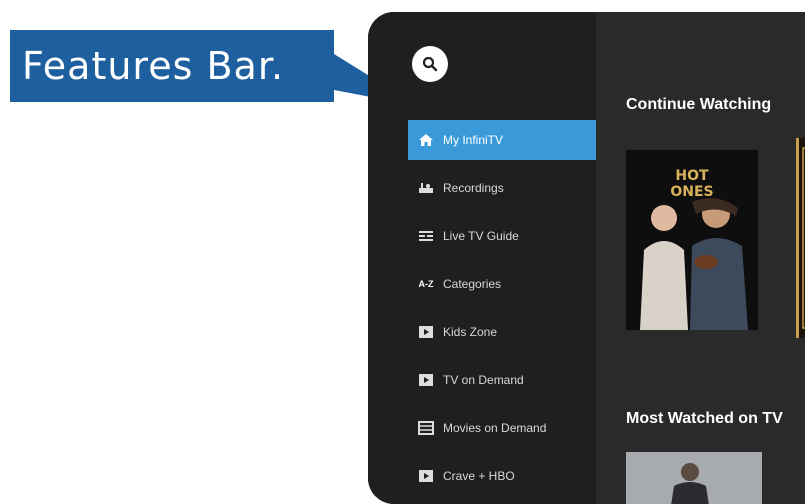  I want to click on guide-icon, so click(426, 236).